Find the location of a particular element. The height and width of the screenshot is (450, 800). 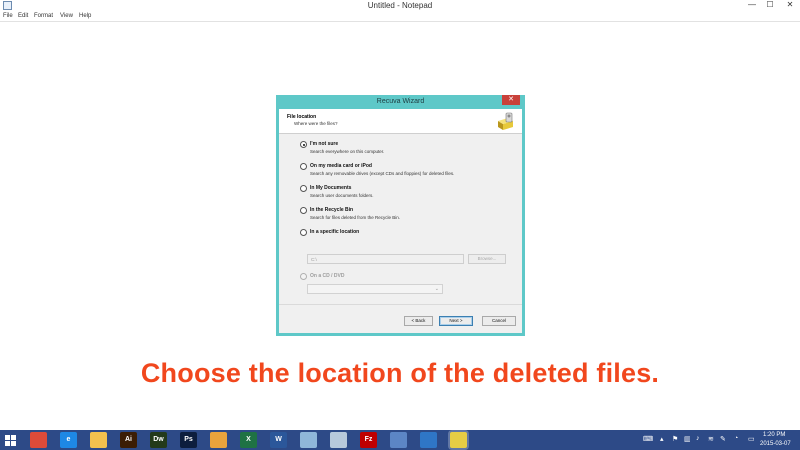

dialog-titlebar: Recuva Wizard ✕ is located at coordinates (400, 102).